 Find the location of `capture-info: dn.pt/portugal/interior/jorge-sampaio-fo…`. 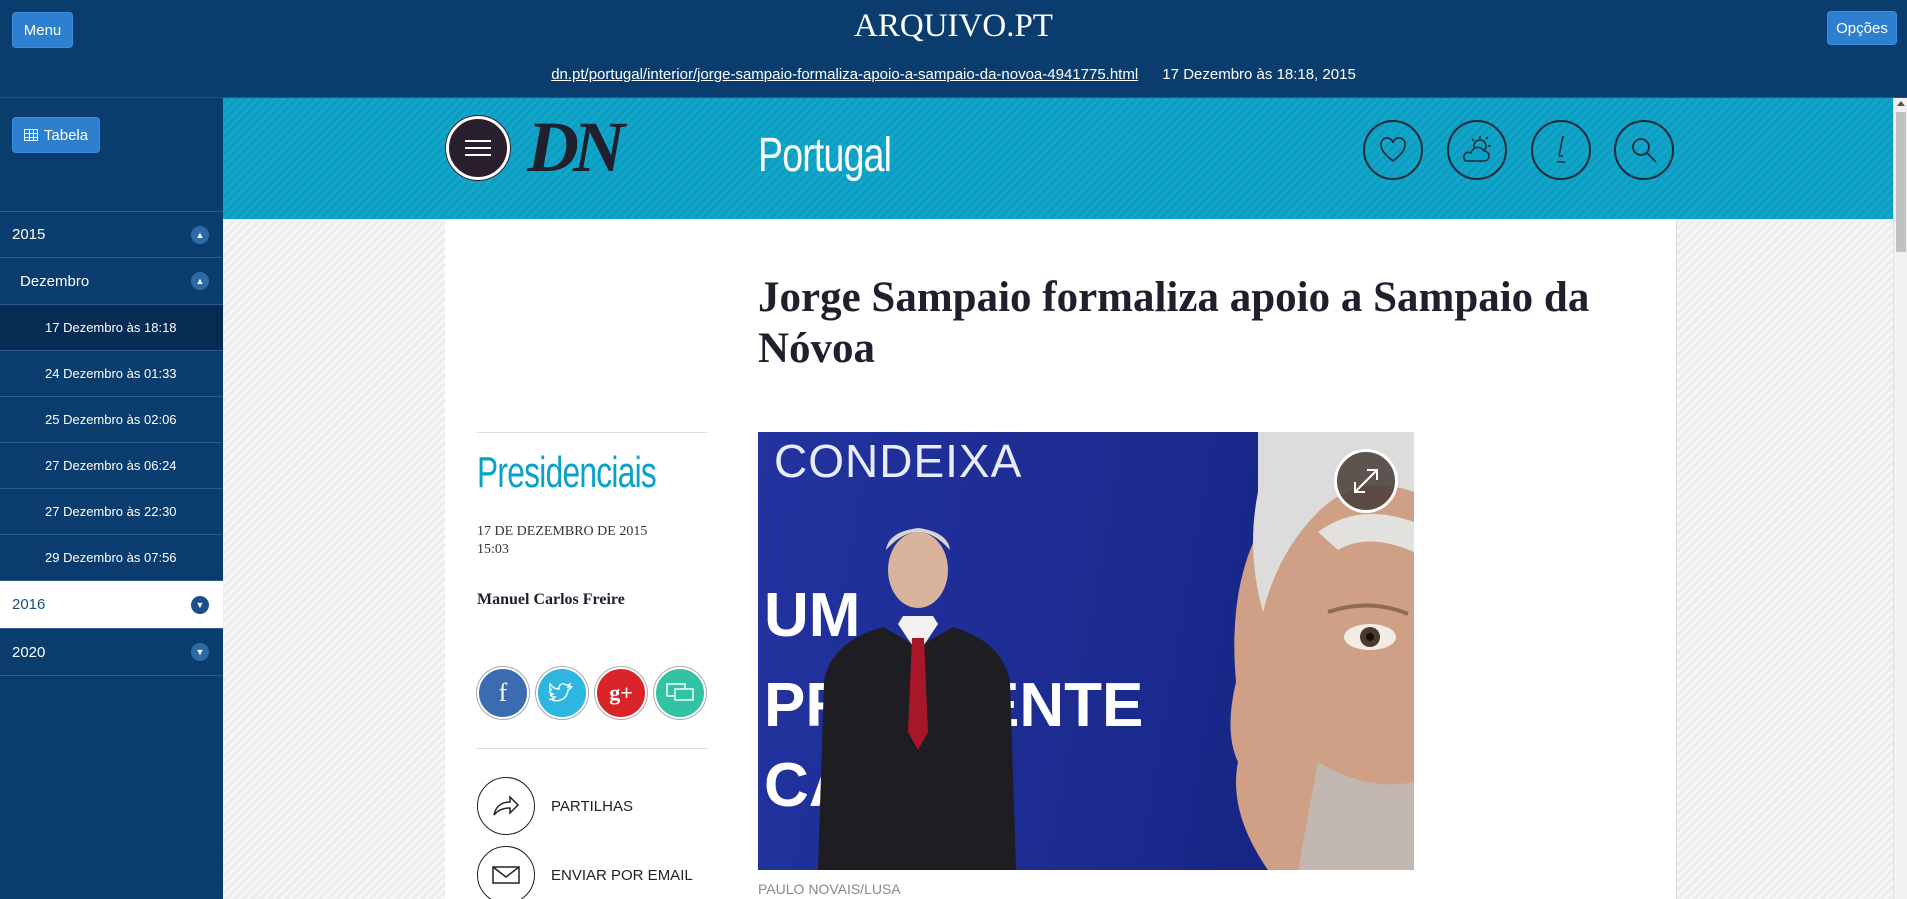

capture-info: dn.pt/portugal/interior/jorge-sampaio-fo… is located at coordinates (953, 74).